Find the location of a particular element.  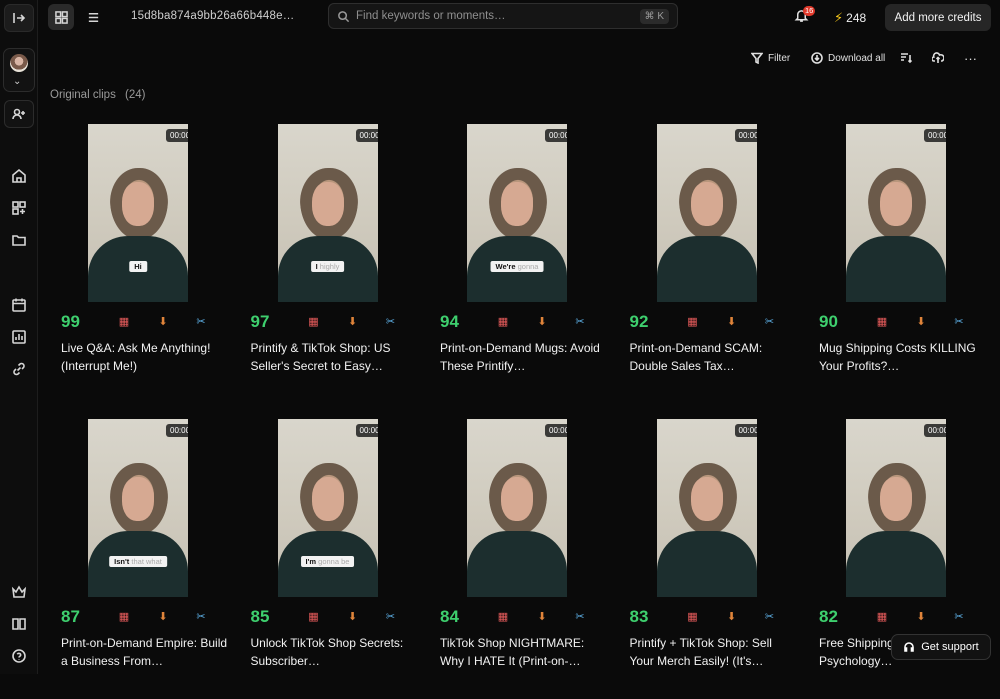

search-bar: ⌘ K is located at coordinates (503, 16).